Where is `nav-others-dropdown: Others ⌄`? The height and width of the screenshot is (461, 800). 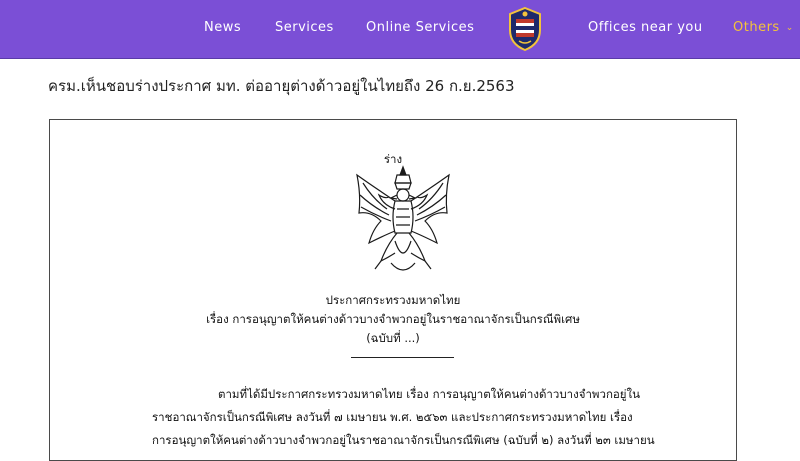 nav-others-dropdown: Others ⌄ is located at coordinates (763, 27).